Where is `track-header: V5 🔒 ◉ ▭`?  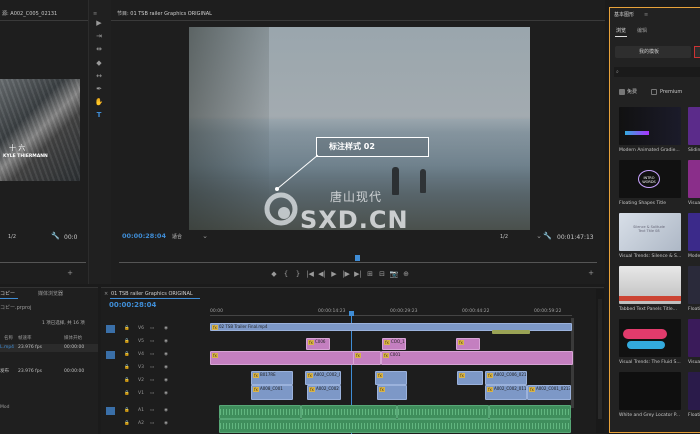
track-header: V5 🔒 ◉ ▭ is located at coordinates (156, 342).